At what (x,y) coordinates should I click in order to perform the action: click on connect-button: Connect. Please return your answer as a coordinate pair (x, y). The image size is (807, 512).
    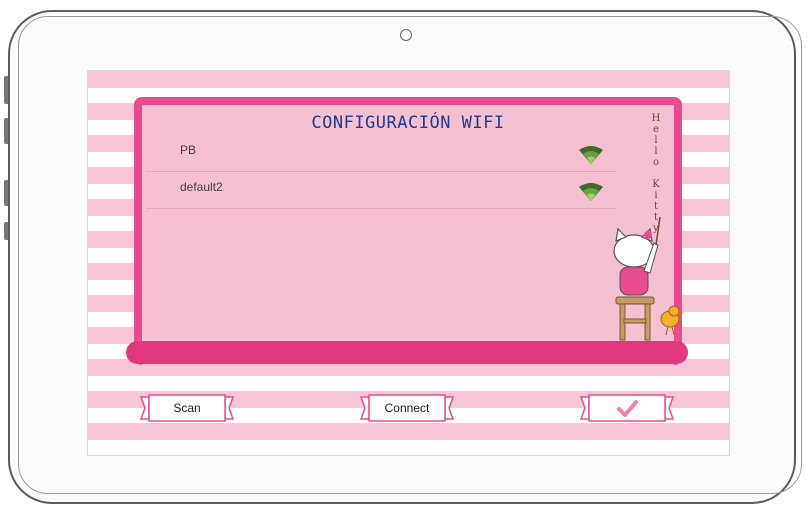
    Looking at the image, I should click on (407, 408).